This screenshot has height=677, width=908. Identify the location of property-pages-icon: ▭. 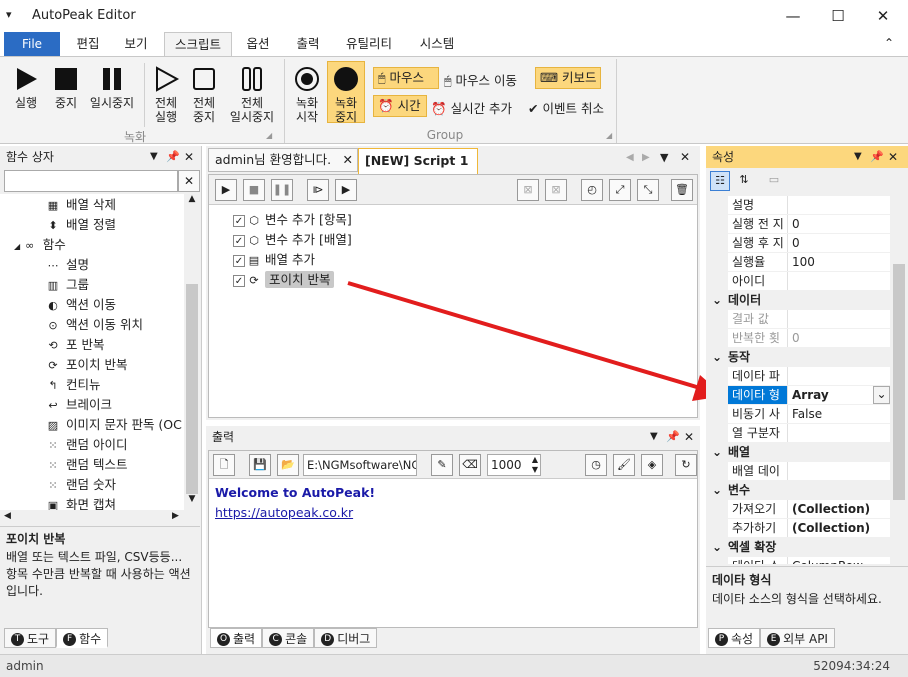
(774, 181).